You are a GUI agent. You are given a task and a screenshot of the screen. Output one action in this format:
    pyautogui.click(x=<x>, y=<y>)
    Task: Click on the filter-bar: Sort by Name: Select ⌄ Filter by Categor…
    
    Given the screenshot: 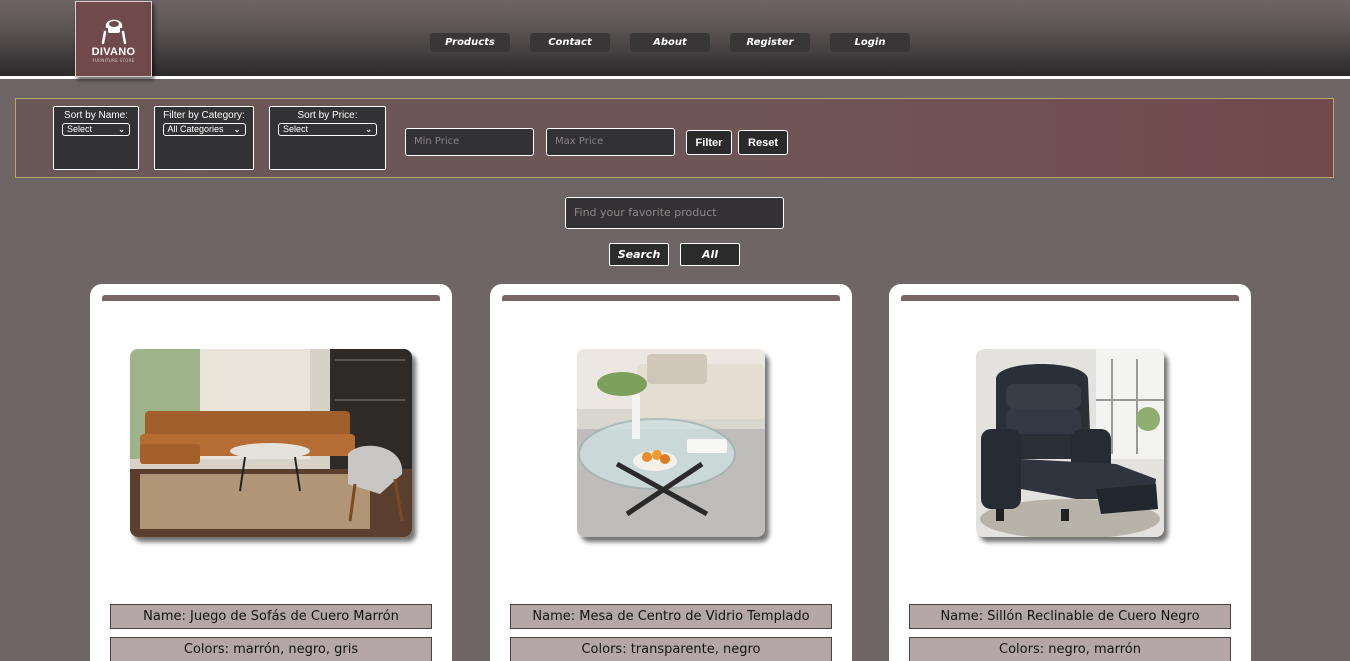 What is the action you would take?
    pyautogui.click(x=674, y=138)
    